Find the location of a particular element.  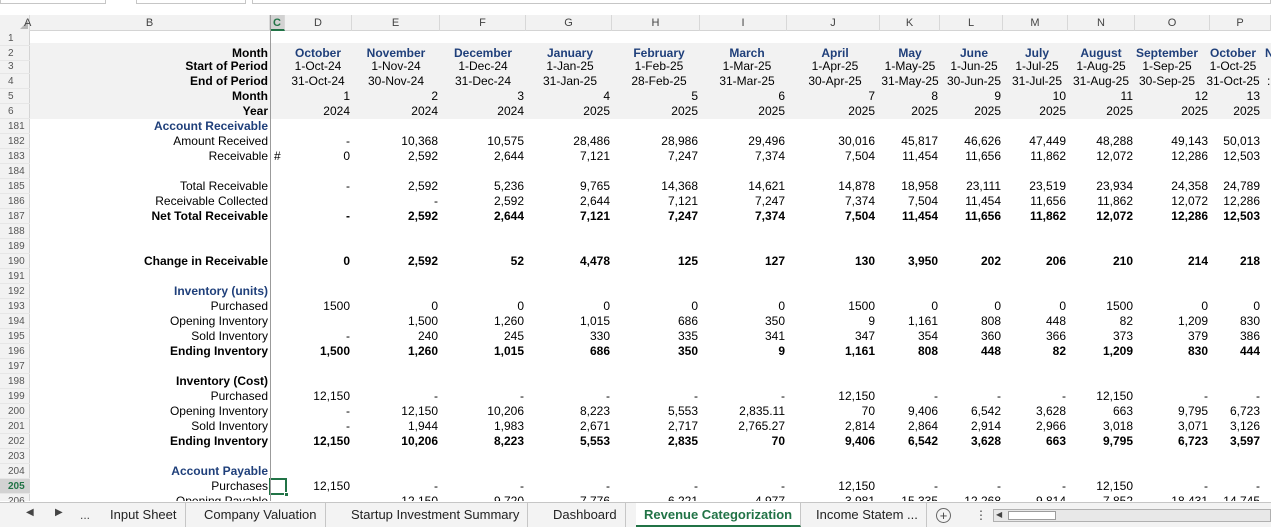

cell-value: 2,671 is located at coordinates (565, 426).